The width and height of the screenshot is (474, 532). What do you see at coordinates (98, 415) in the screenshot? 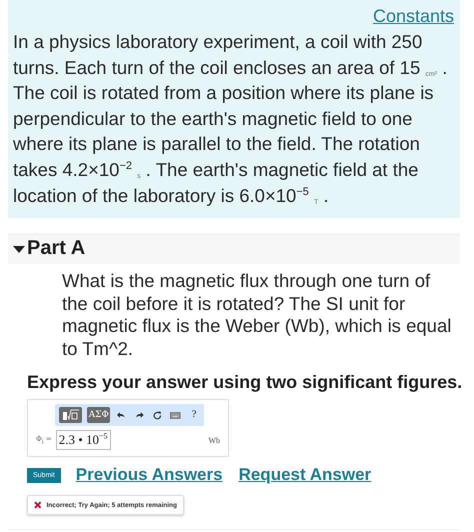
I see `symbols-button: ΑΣΦ` at bounding box center [98, 415].